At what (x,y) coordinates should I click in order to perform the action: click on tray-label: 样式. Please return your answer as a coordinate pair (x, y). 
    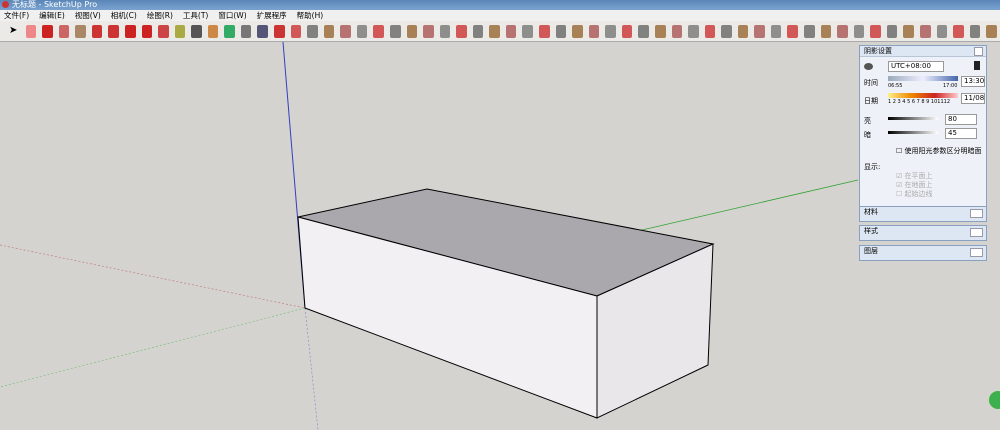
    Looking at the image, I should click on (871, 231).